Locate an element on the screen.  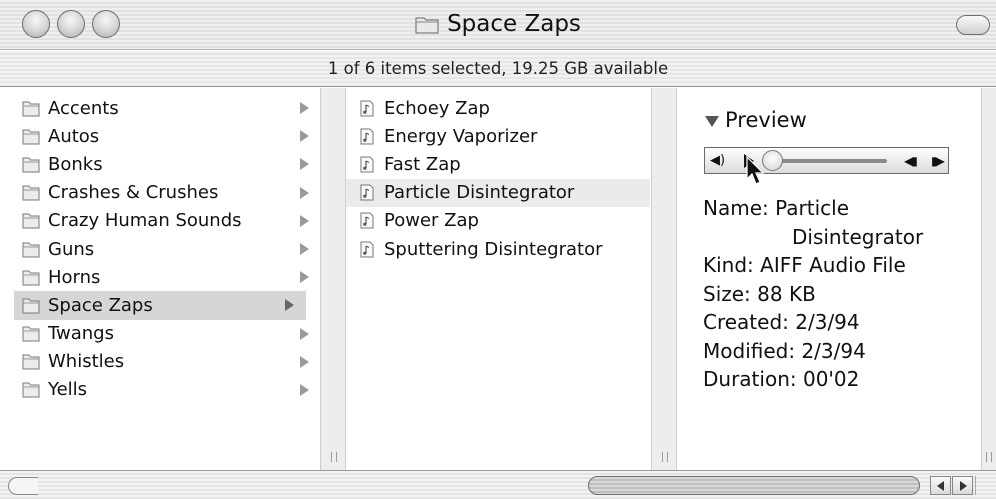
folder-row: Guns is located at coordinates (167, 249).